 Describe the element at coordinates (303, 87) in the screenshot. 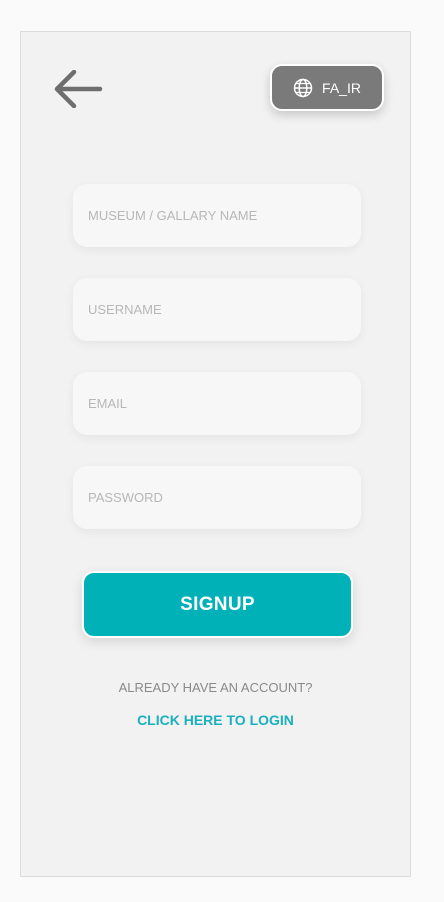

I see `globe-icon` at that location.